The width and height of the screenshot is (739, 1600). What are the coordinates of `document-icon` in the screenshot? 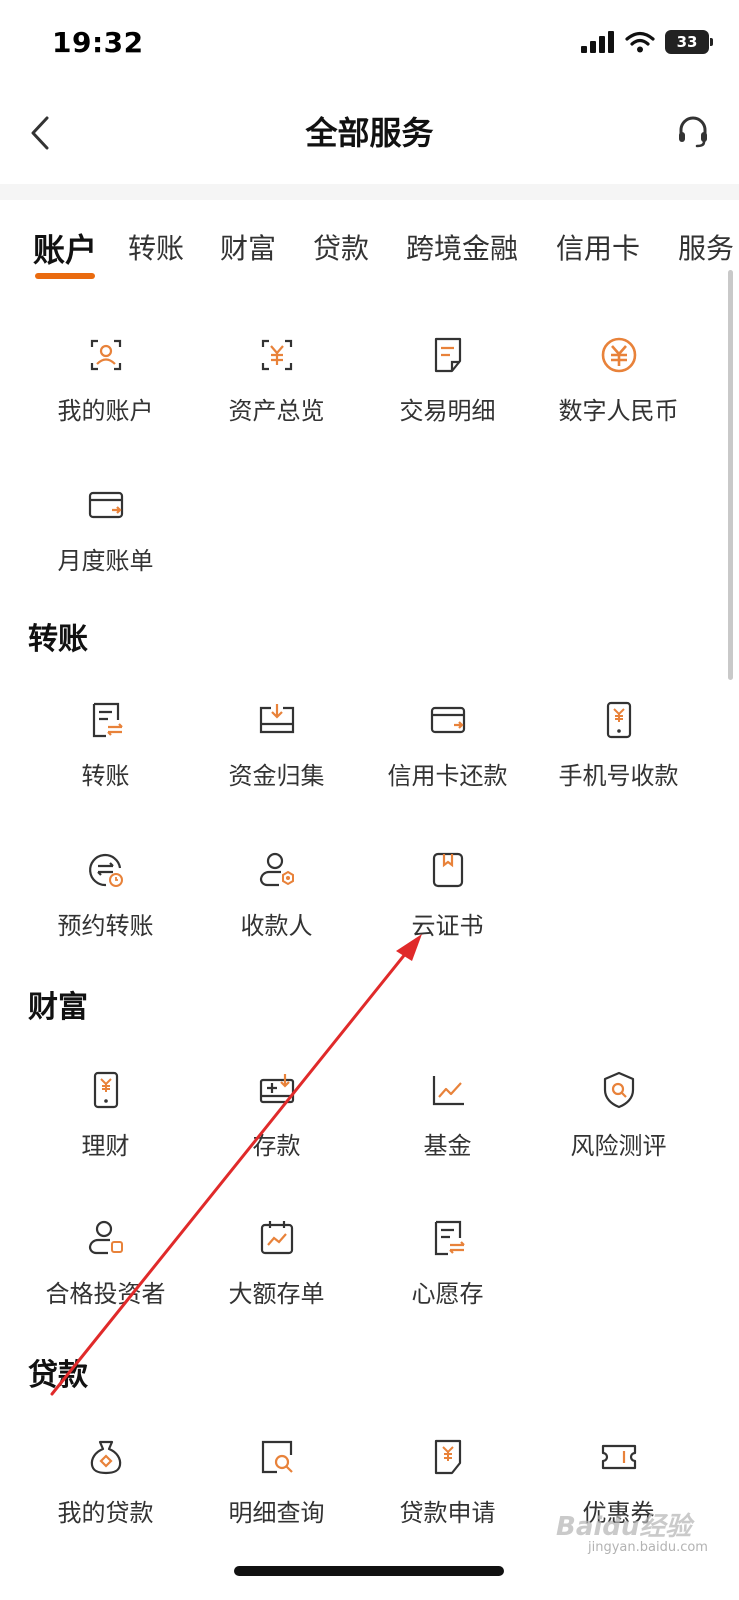 It's located at (447, 355).